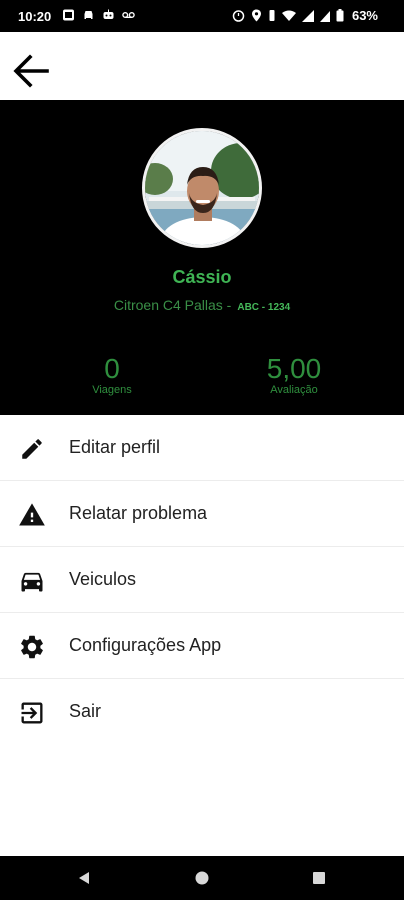 The height and width of the screenshot is (900, 404). Describe the element at coordinates (128, 15) in the screenshot. I see `voicemail-icon` at that location.